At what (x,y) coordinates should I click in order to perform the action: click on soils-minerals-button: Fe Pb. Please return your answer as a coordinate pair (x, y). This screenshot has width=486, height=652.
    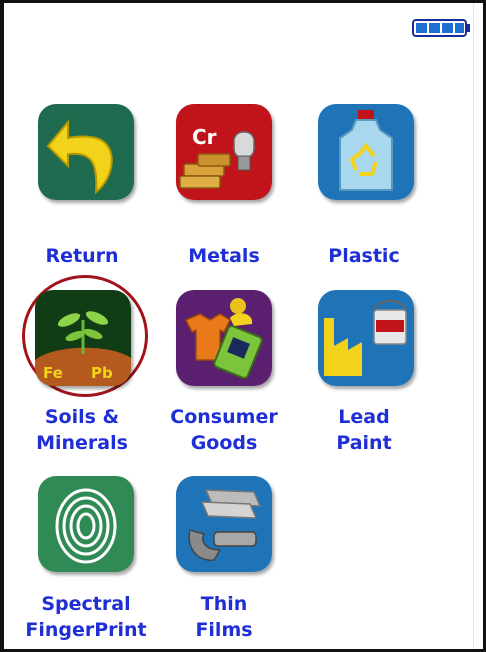
    Looking at the image, I should click on (83, 338).